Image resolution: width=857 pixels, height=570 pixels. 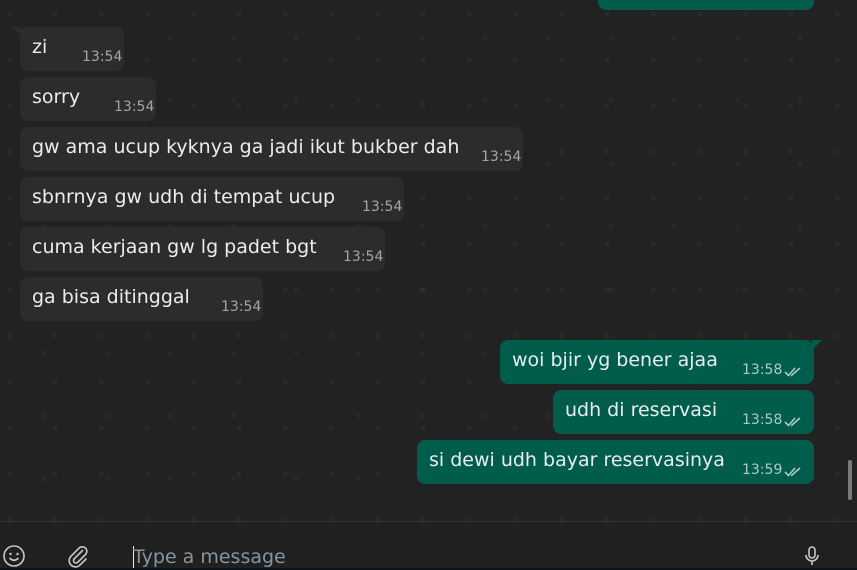 What do you see at coordinates (184, 197) in the screenshot?
I see `message-text: sbnrnya gw udh di tempat ucup` at bounding box center [184, 197].